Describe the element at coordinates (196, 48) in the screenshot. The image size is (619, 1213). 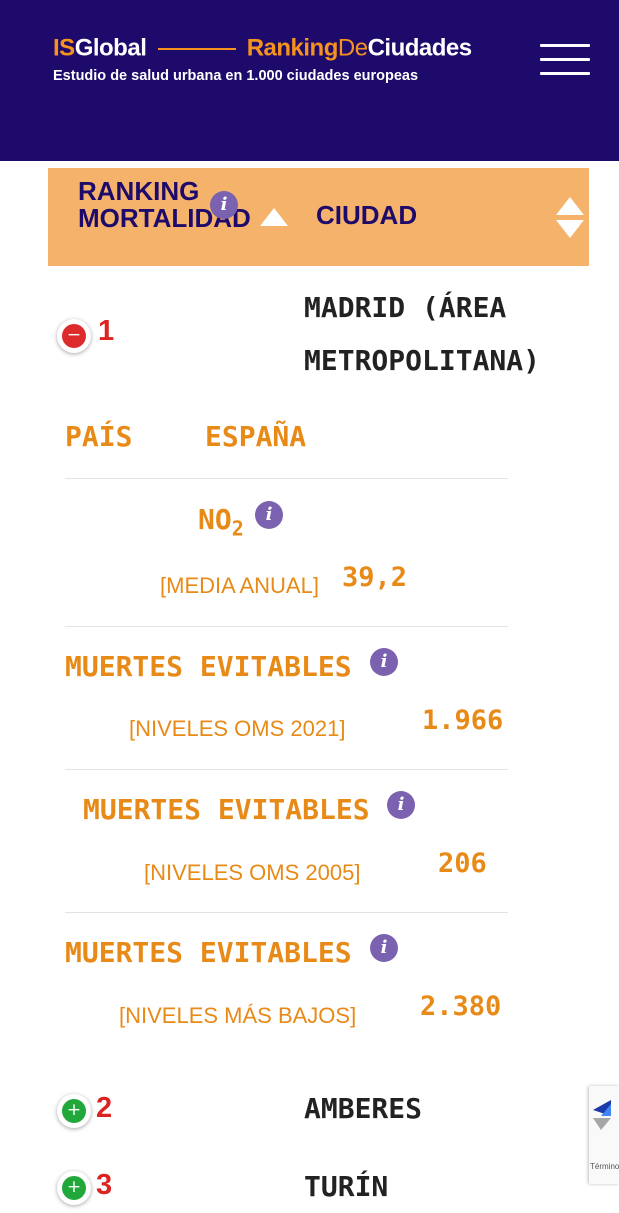
I see `logo-divider` at that location.